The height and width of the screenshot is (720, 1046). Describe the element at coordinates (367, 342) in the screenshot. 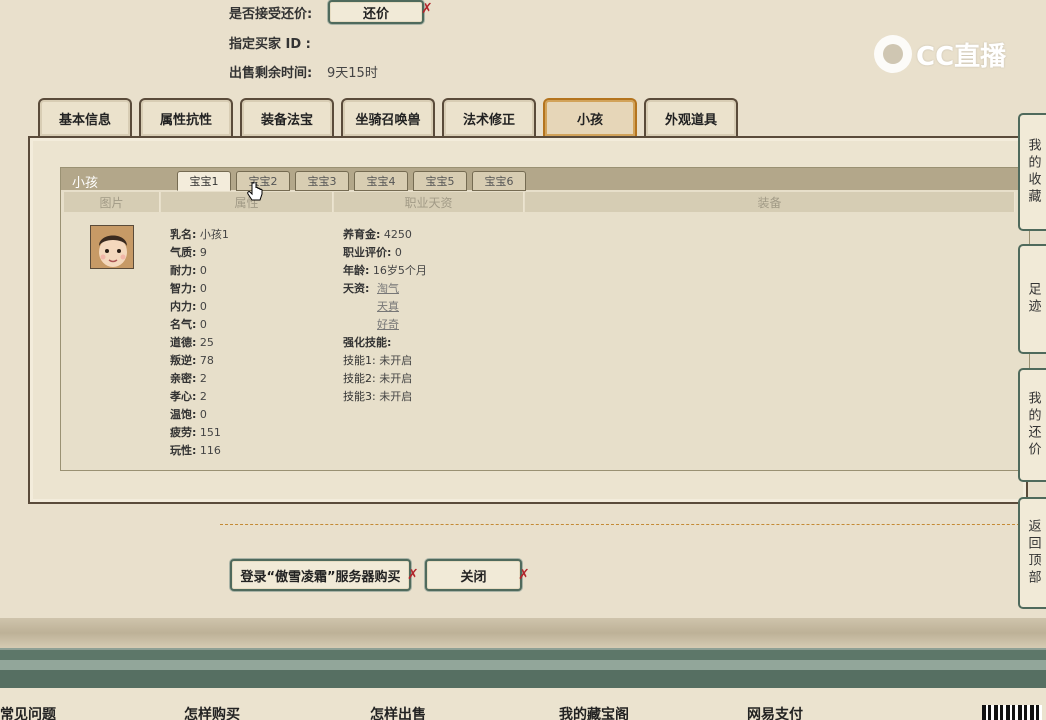

I see `skill-header: 强化技能:` at that location.